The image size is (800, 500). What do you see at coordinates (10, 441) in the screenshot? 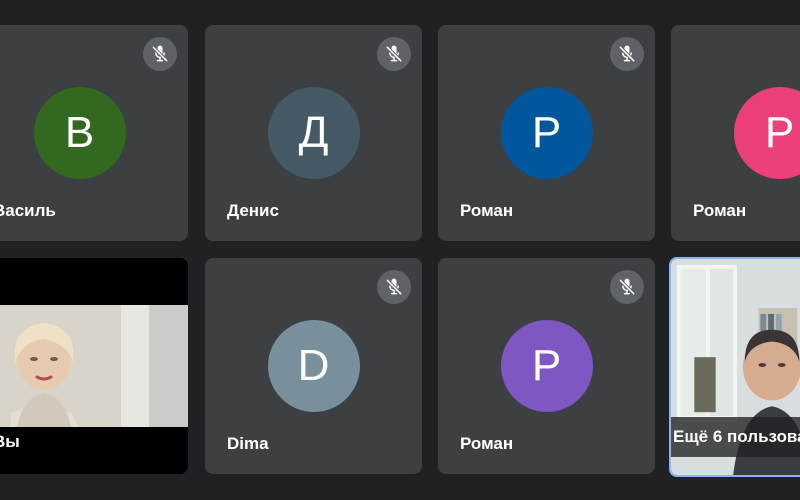
I see `participant-name: Вы` at bounding box center [10, 441].